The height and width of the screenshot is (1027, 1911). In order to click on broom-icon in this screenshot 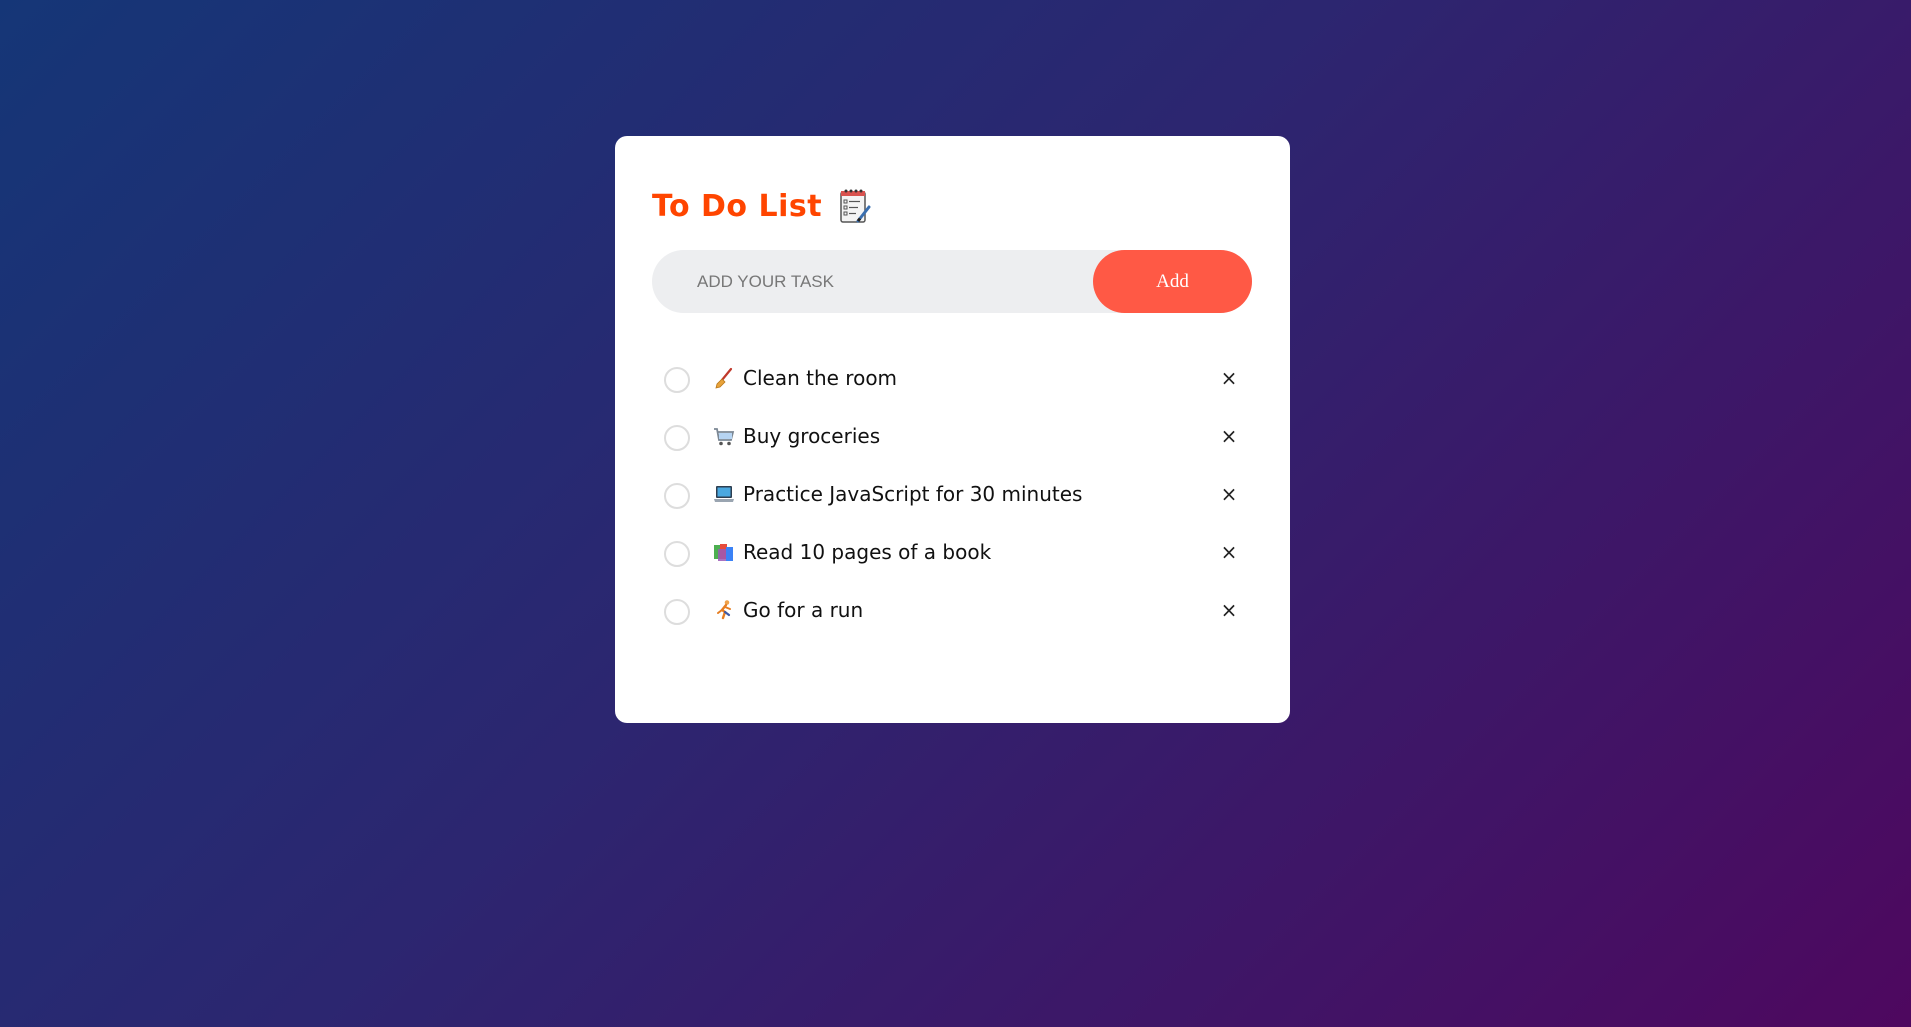, I will do `click(724, 378)`.